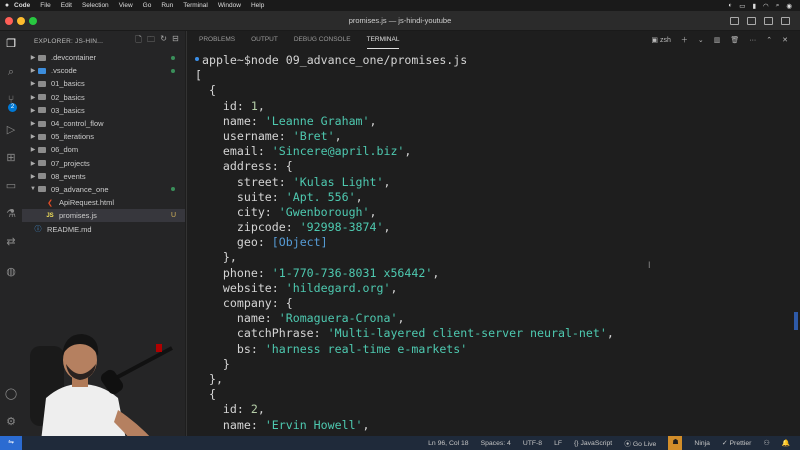 This screenshot has width=800, height=450. Describe the element at coordinates (103, 70) in the screenshot. I see `tree-item-vscode: ▶ .vscode` at that location.